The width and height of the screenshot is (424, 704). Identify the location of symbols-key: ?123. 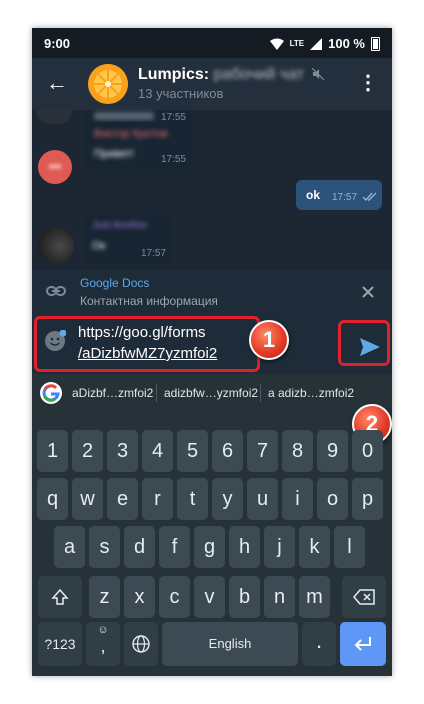
(60, 644).